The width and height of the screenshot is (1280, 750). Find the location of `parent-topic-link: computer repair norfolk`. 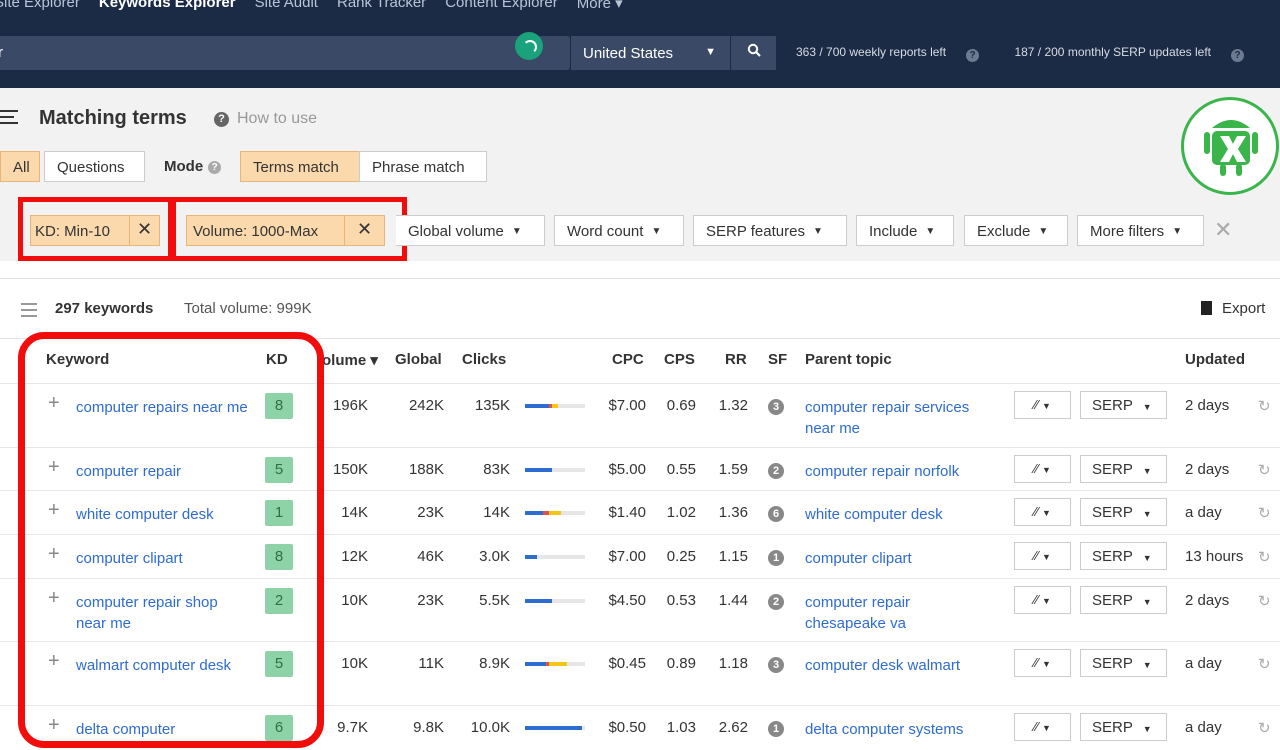

parent-topic-link: computer repair norfolk is located at coordinates (900, 471).